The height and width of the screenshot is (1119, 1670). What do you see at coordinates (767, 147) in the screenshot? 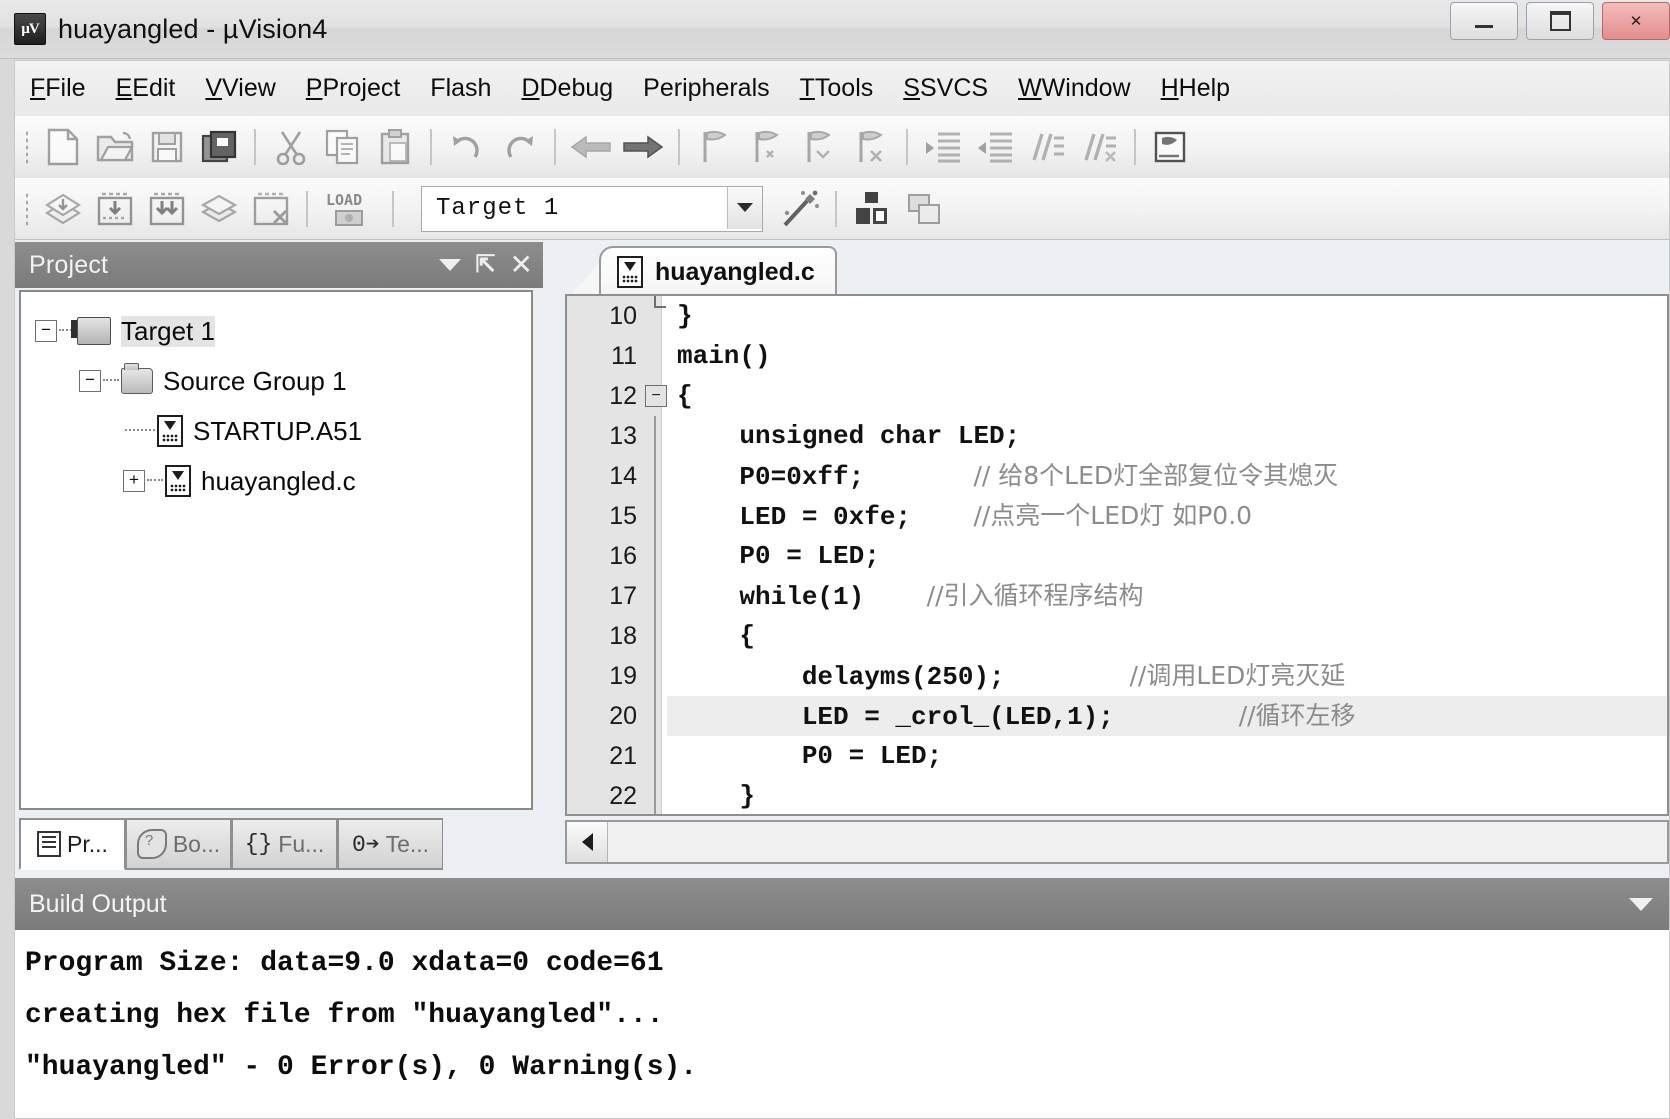
I see `bookmark-prev-button` at bounding box center [767, 147].